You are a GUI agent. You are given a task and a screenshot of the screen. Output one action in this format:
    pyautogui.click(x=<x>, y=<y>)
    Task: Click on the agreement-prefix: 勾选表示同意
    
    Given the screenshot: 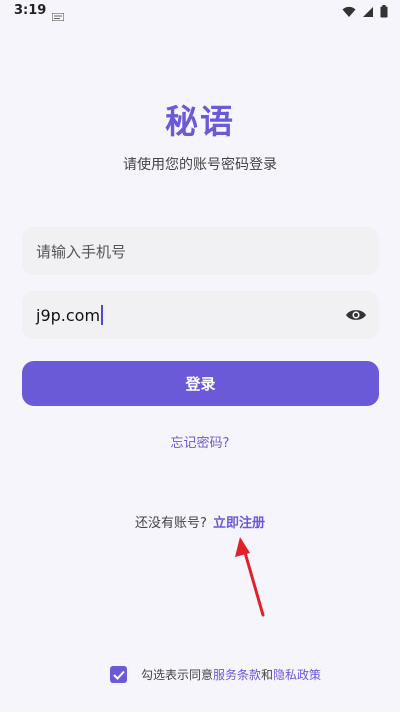 What is the action you would take?
    pyautogui.click(x=177, y=675)
    